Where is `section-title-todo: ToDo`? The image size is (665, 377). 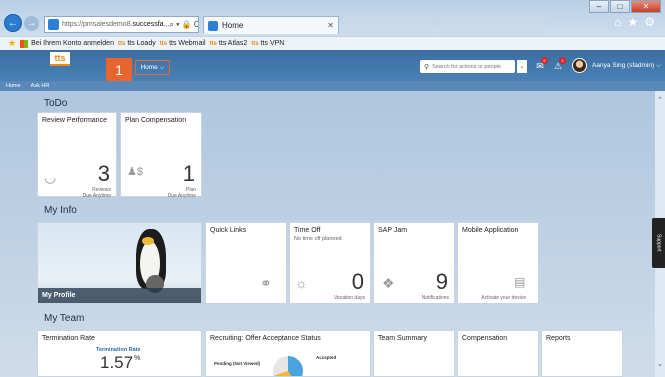 section-title-todo: ToDo is located at coordinates (56, 103).